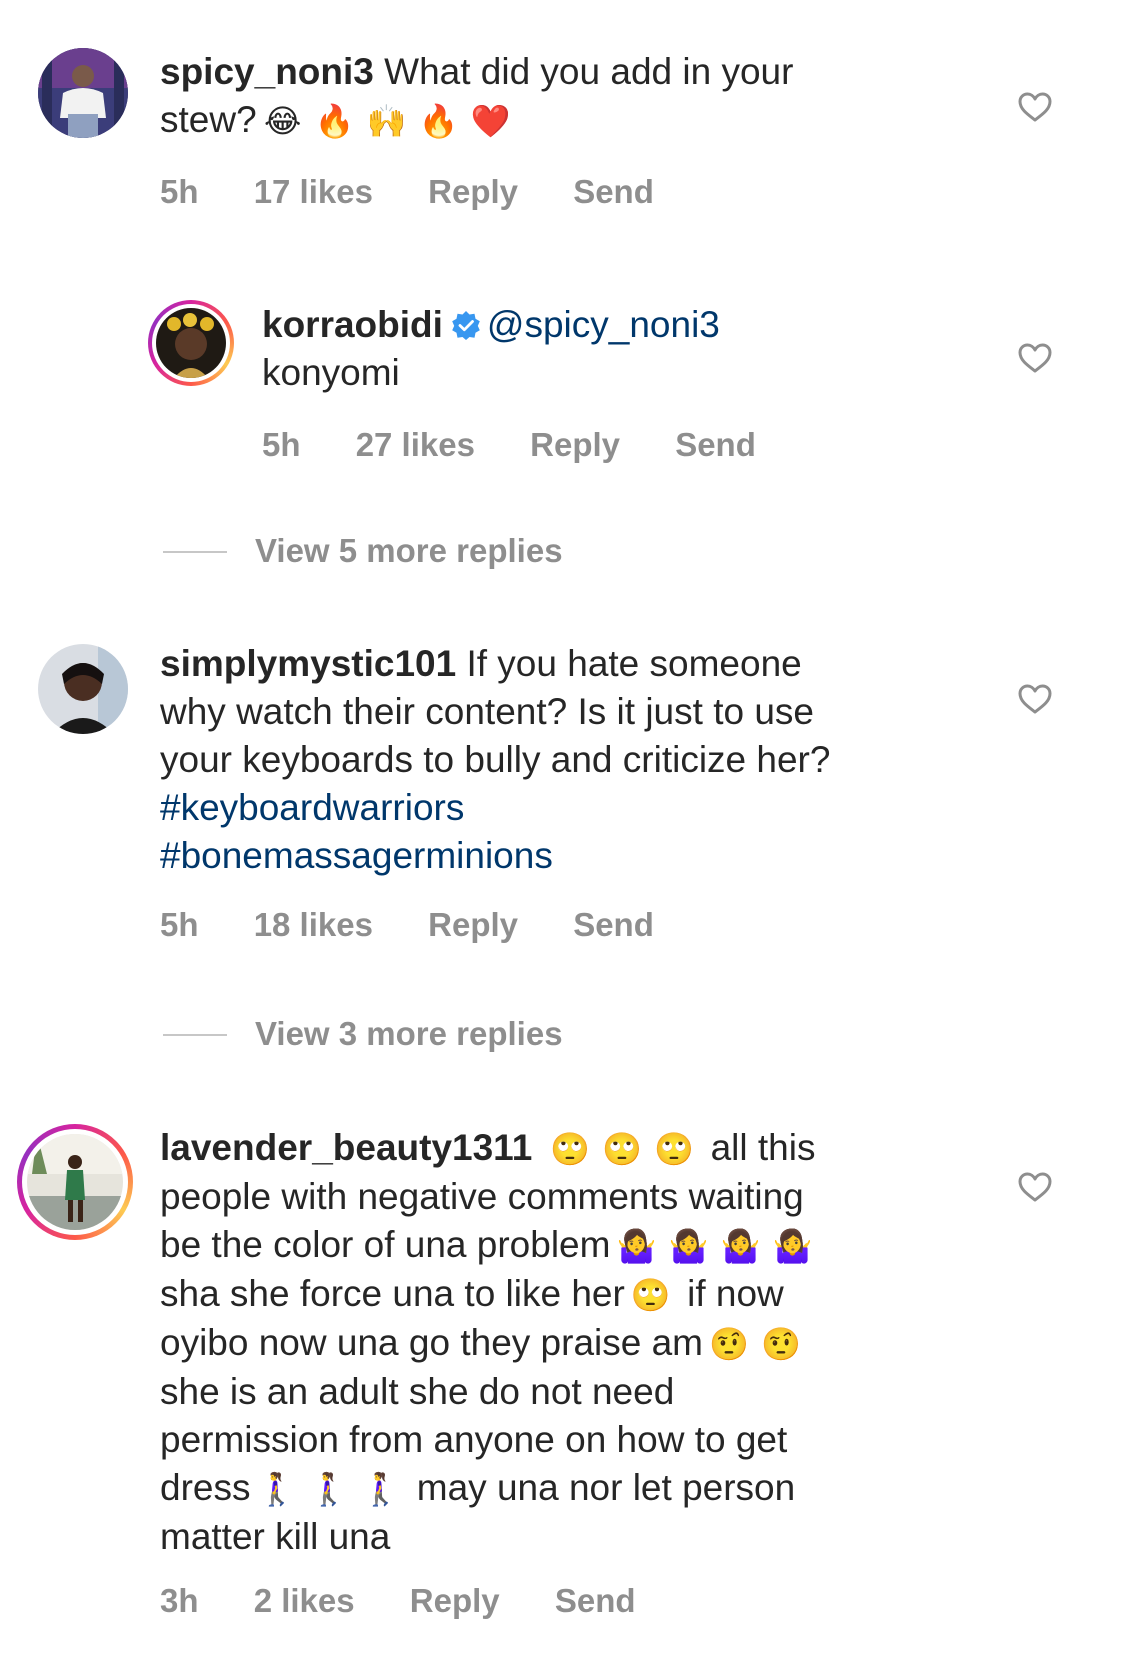  I want to click on comment-meta: 5h 27 likes Reply Send, so click(532, 445).